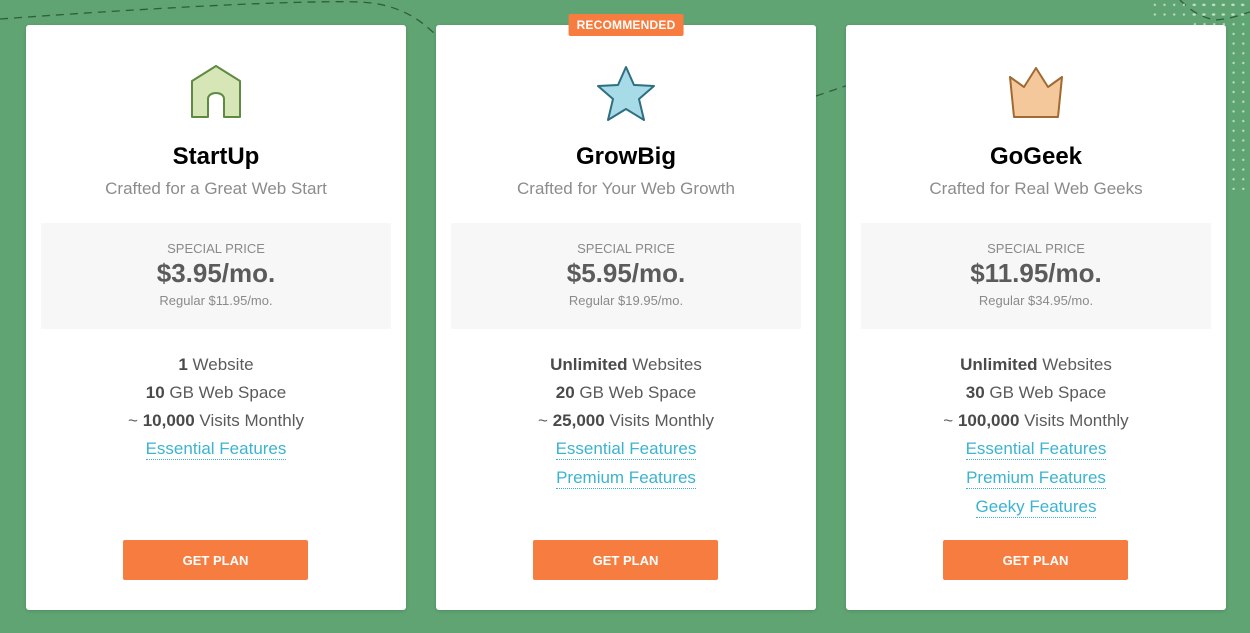  Describe the element at coordinates (1036, 92) in the screenshot. I see `crown-icon` at that location.